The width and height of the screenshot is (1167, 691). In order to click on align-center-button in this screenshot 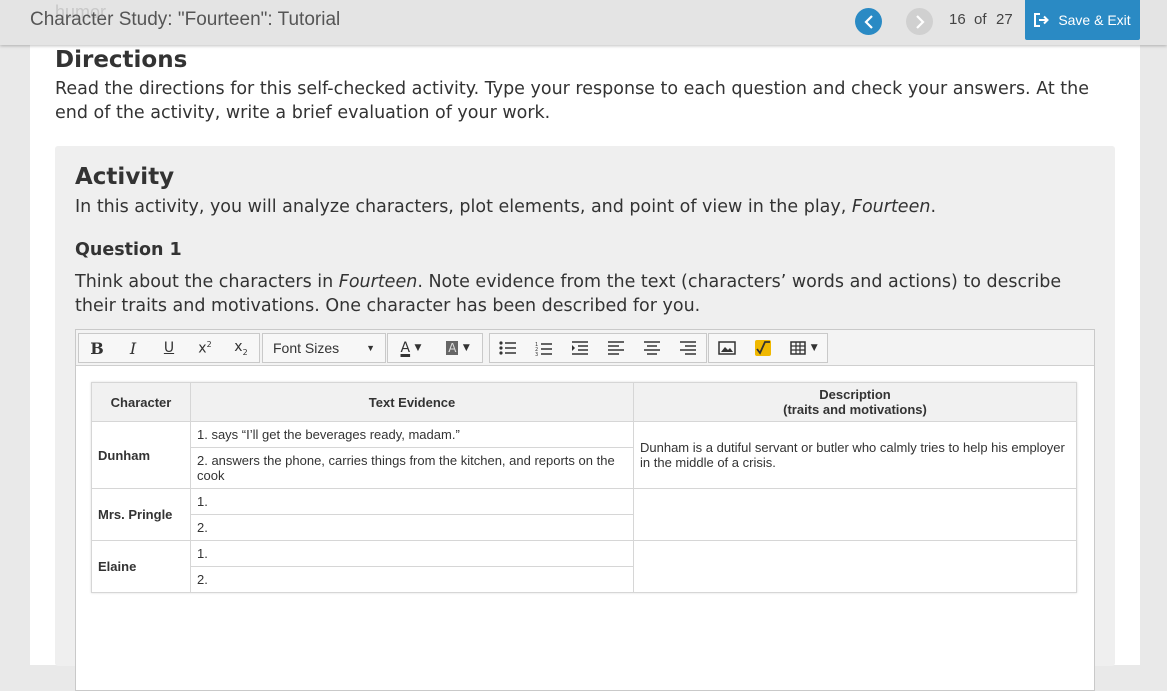, I will do `click(652, 348)`.